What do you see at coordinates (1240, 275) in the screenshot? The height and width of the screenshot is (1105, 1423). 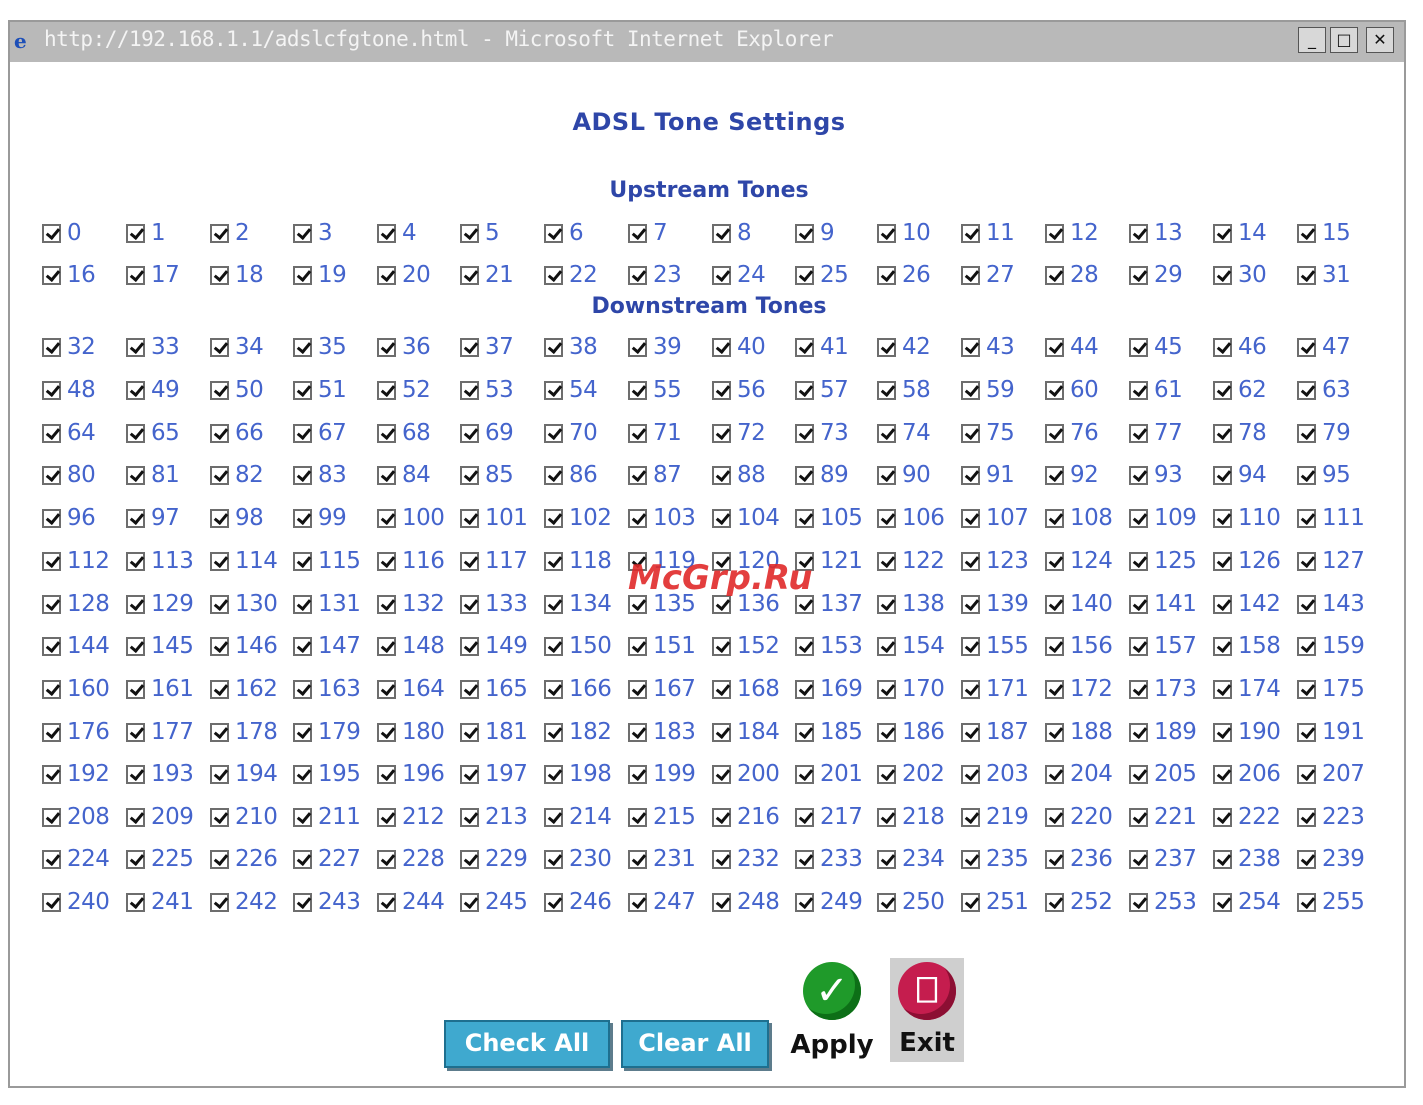 I see `tone-30: 30` at bounding box center [1240, 275].